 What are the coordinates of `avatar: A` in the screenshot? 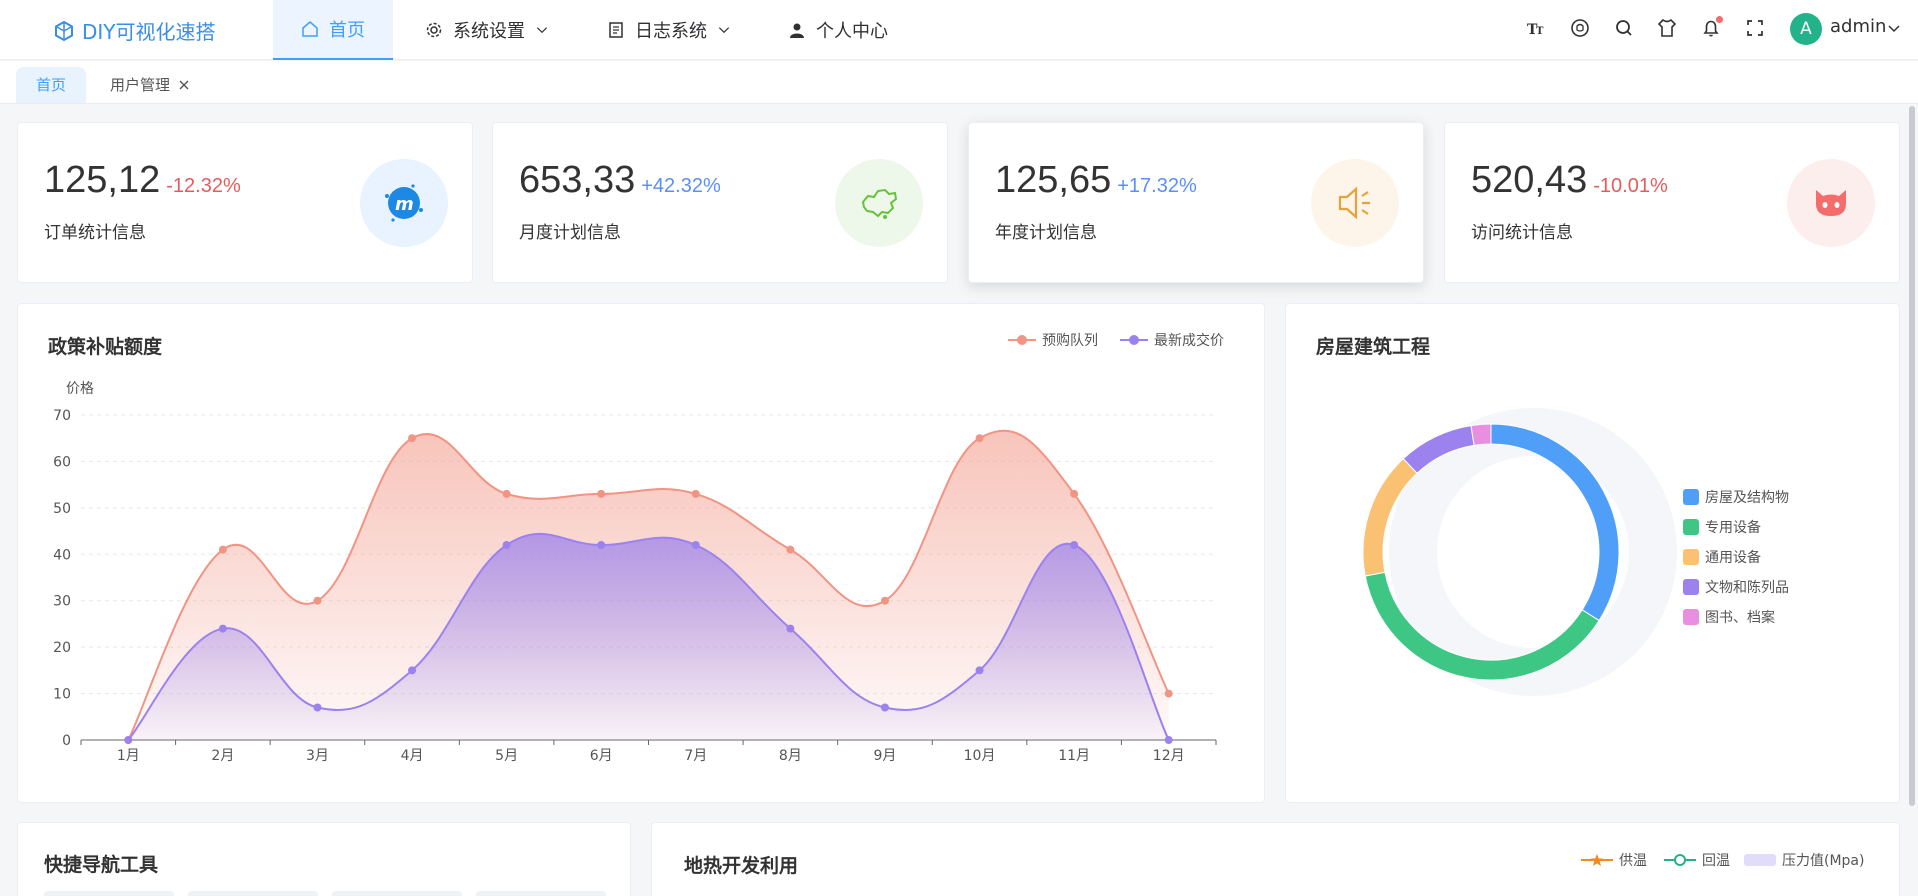 It's located at (1806, 29).